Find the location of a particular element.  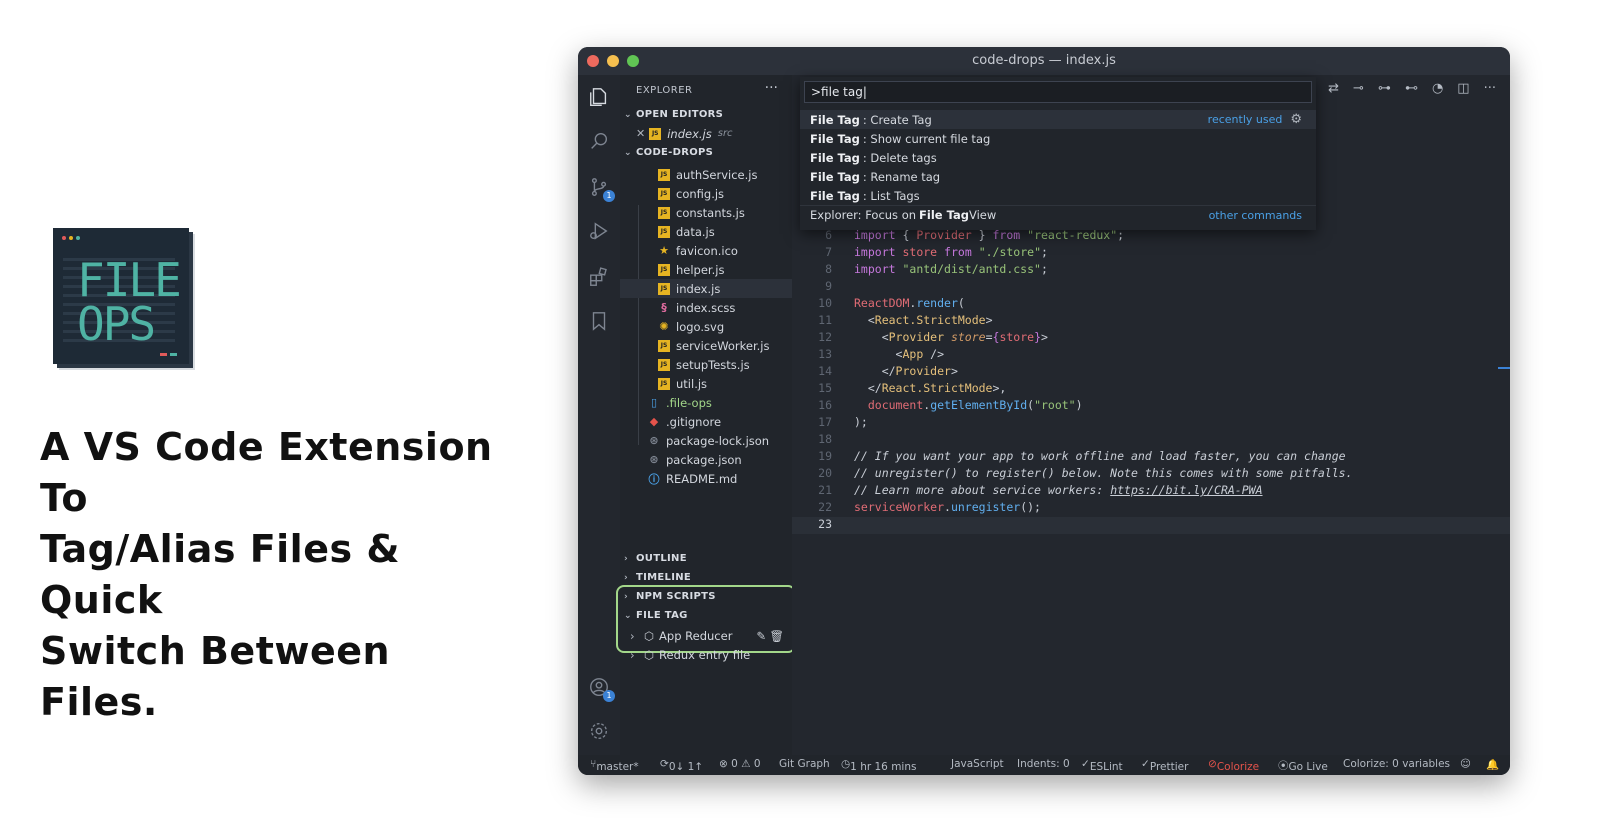

line-number: 10 is located at coordinates (825, 303).